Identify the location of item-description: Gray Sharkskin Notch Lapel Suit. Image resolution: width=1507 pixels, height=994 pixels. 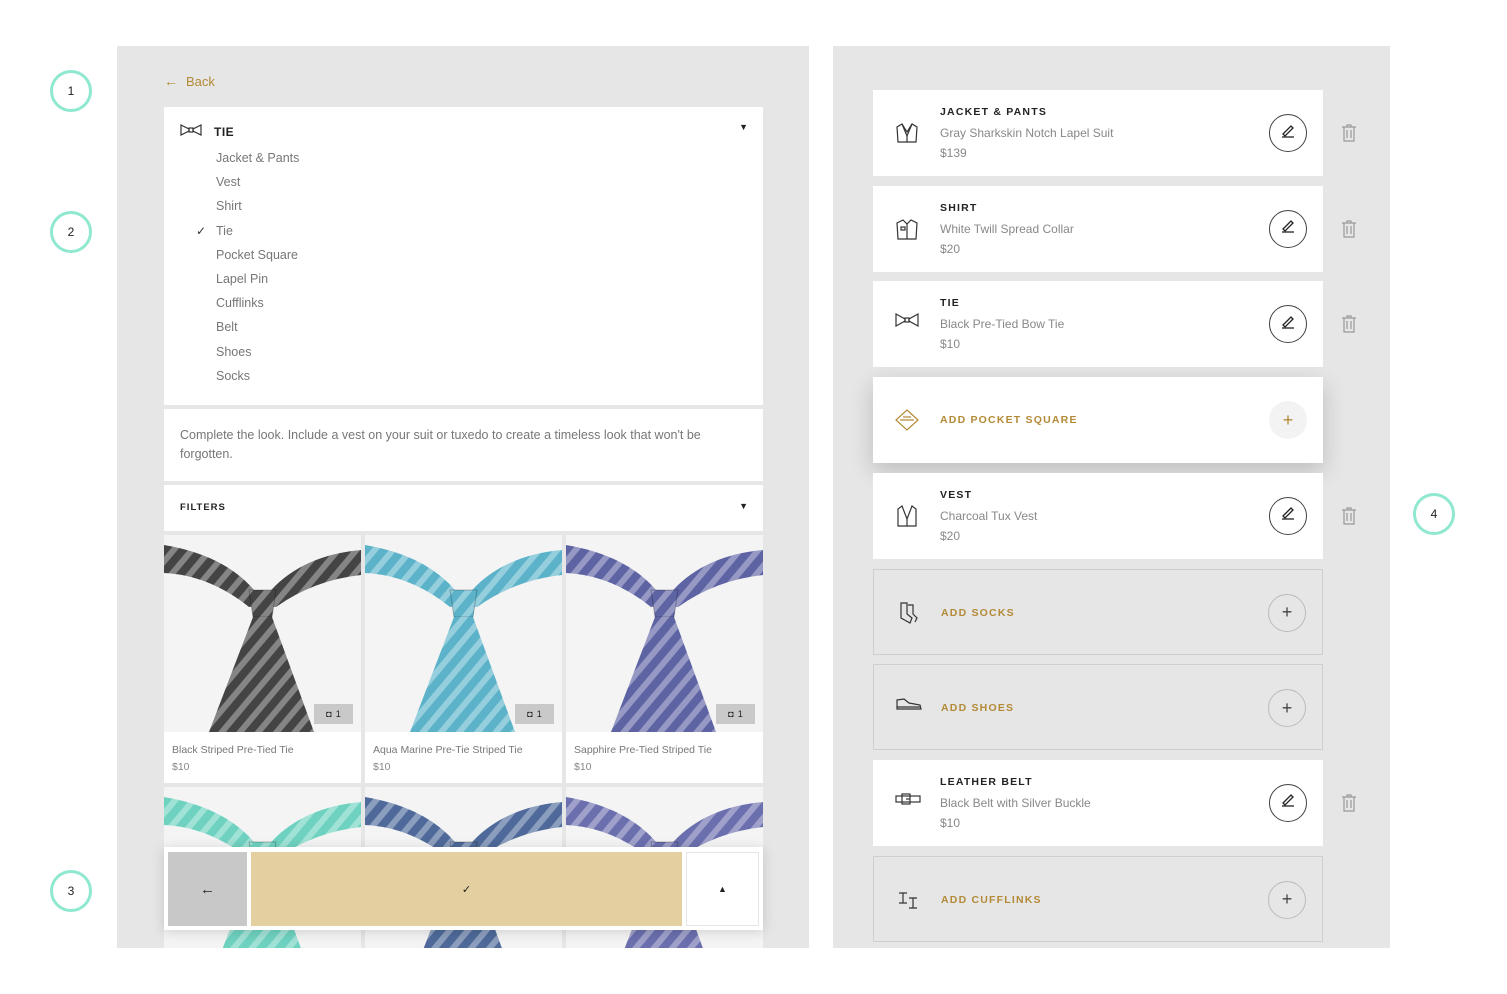
(1027, 133).